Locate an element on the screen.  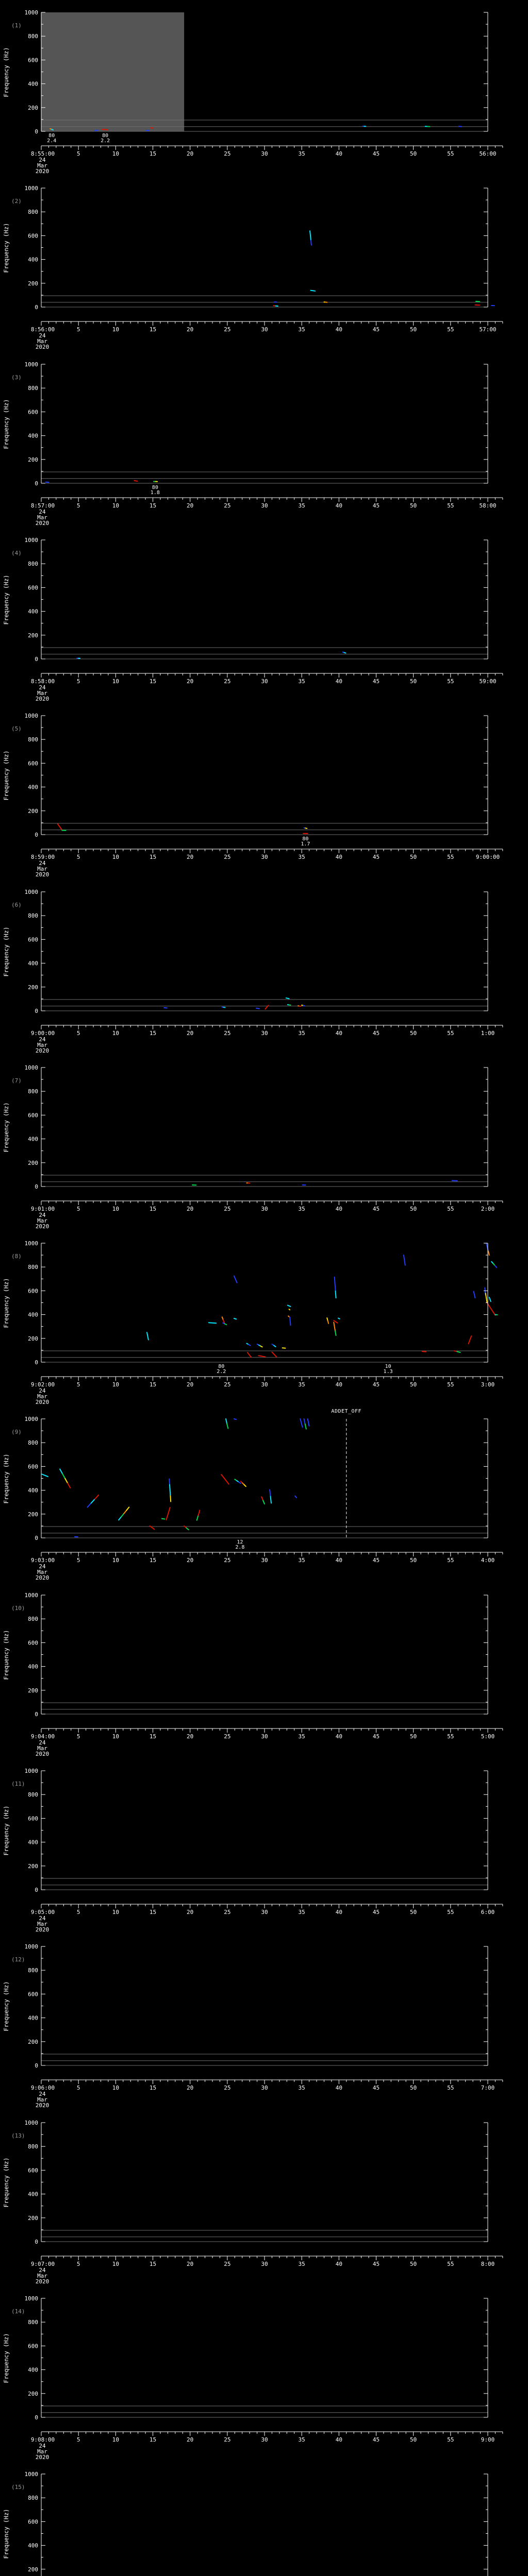
x-end-time-label: 7:00 is located at coordinates (488, 2087).